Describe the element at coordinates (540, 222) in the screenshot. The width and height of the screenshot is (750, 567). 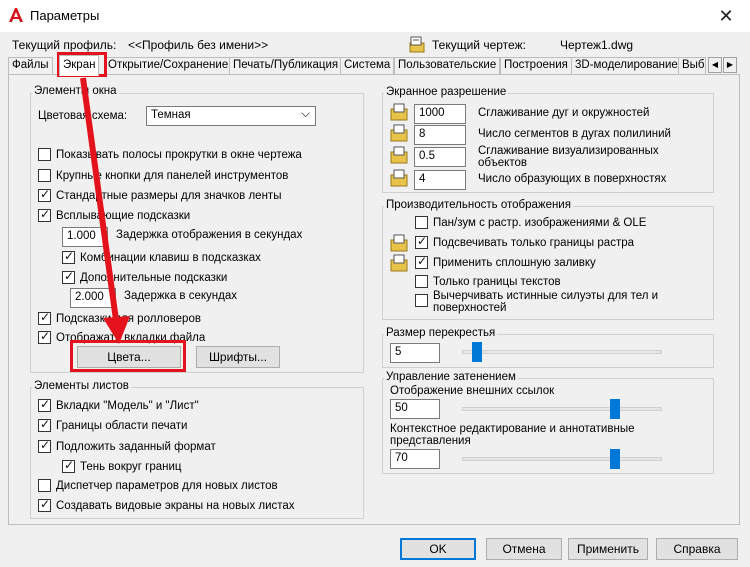
I see `checkbox-label: Пан/зум с растр. изображениями & OLE` at that location.